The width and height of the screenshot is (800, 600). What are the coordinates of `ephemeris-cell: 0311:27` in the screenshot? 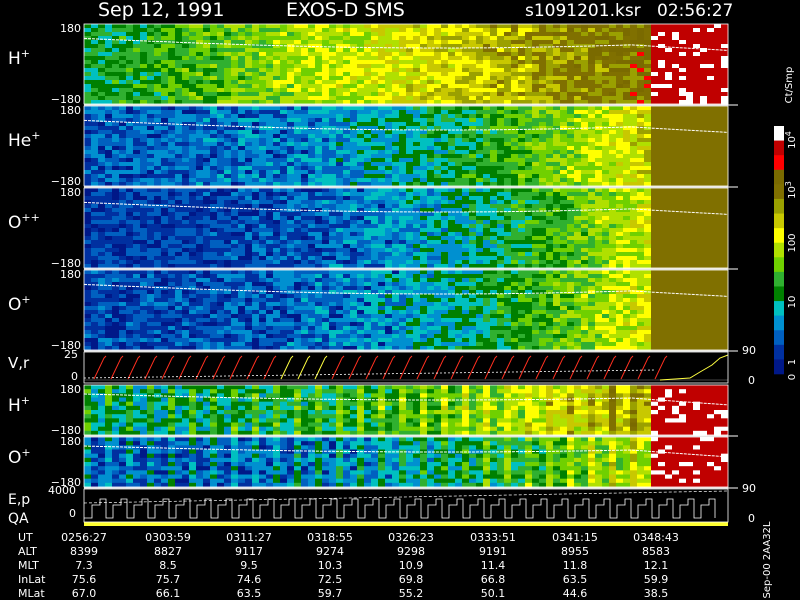 It's located at (249, 537).